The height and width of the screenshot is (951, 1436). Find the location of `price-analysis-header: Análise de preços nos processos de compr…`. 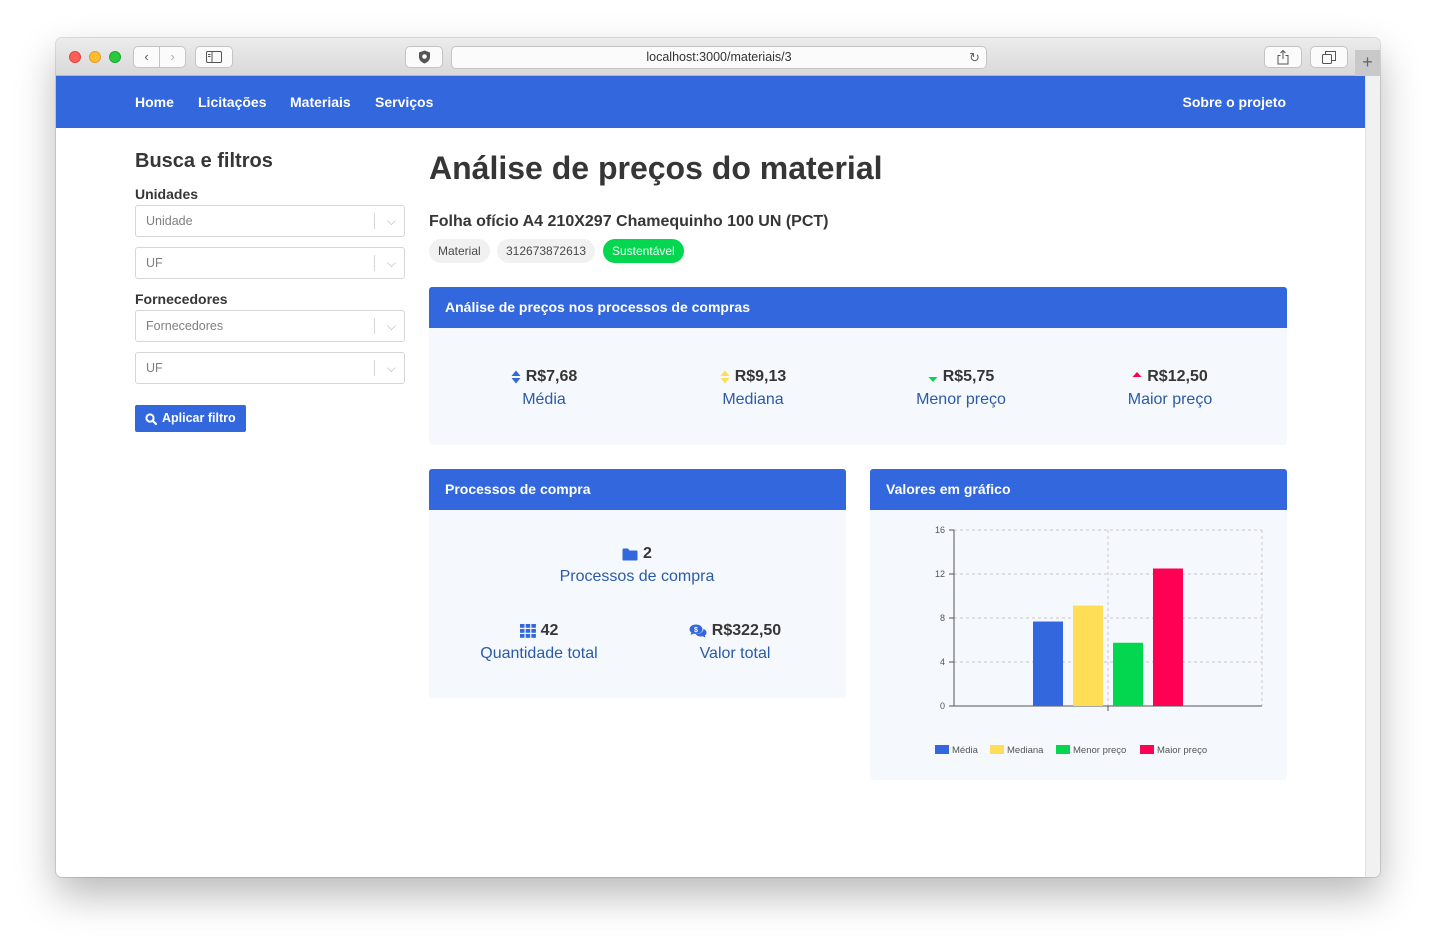

price-analysis-header: Análise de preços nos processos de compr… is located at coordinates (858, 307).